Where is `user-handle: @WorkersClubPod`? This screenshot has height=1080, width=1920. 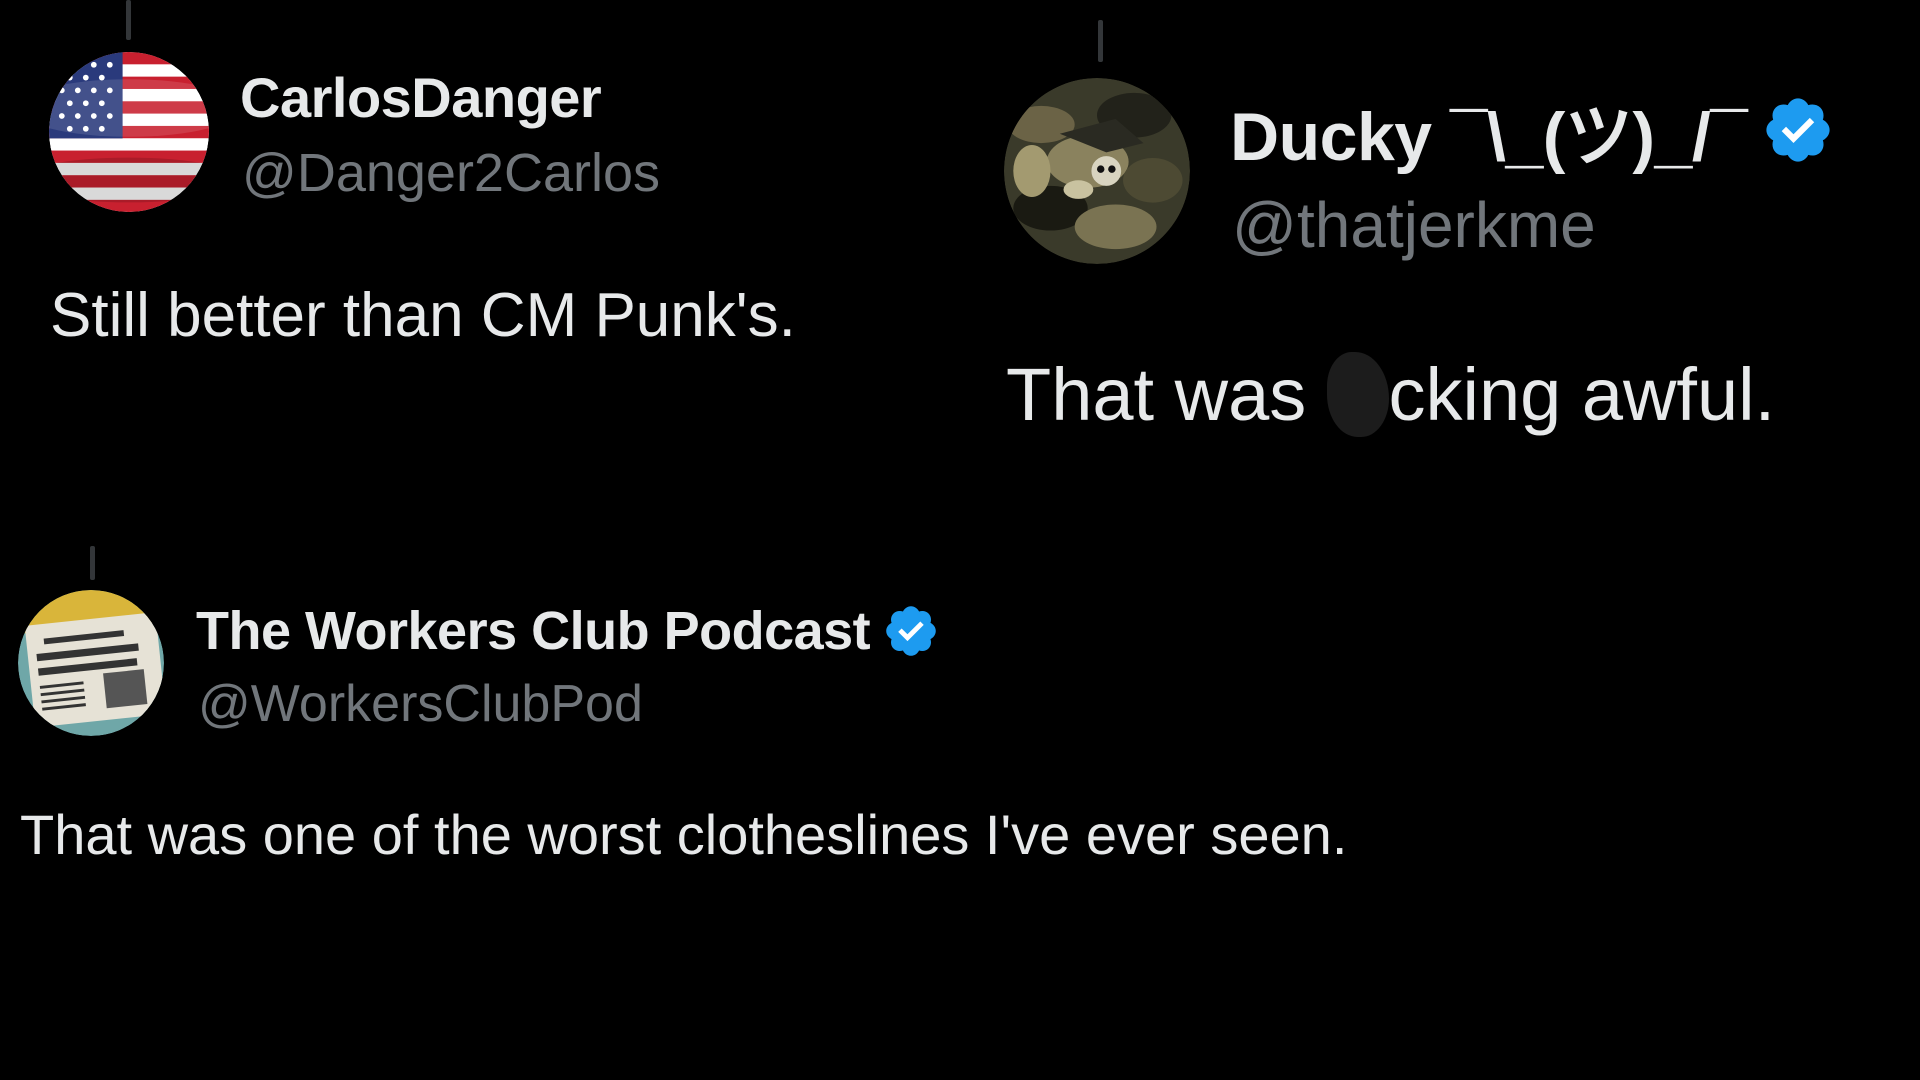 user-handle: @WorkersClubPod is located at coordinates (420, 704).